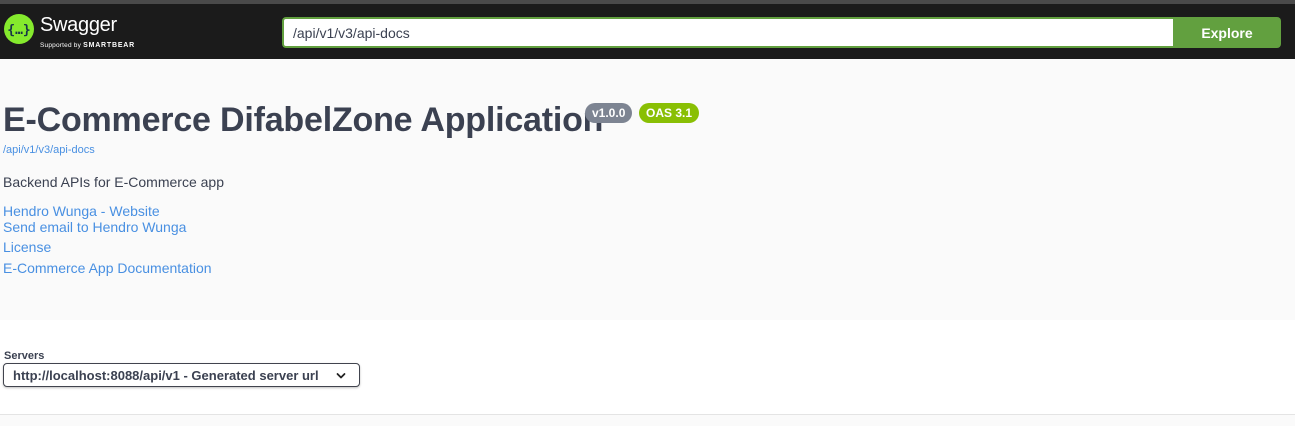  What do you see at coordinates (728, 32) in the screenshot?
I see `spec-url-input` at bounding box center [728, 32].